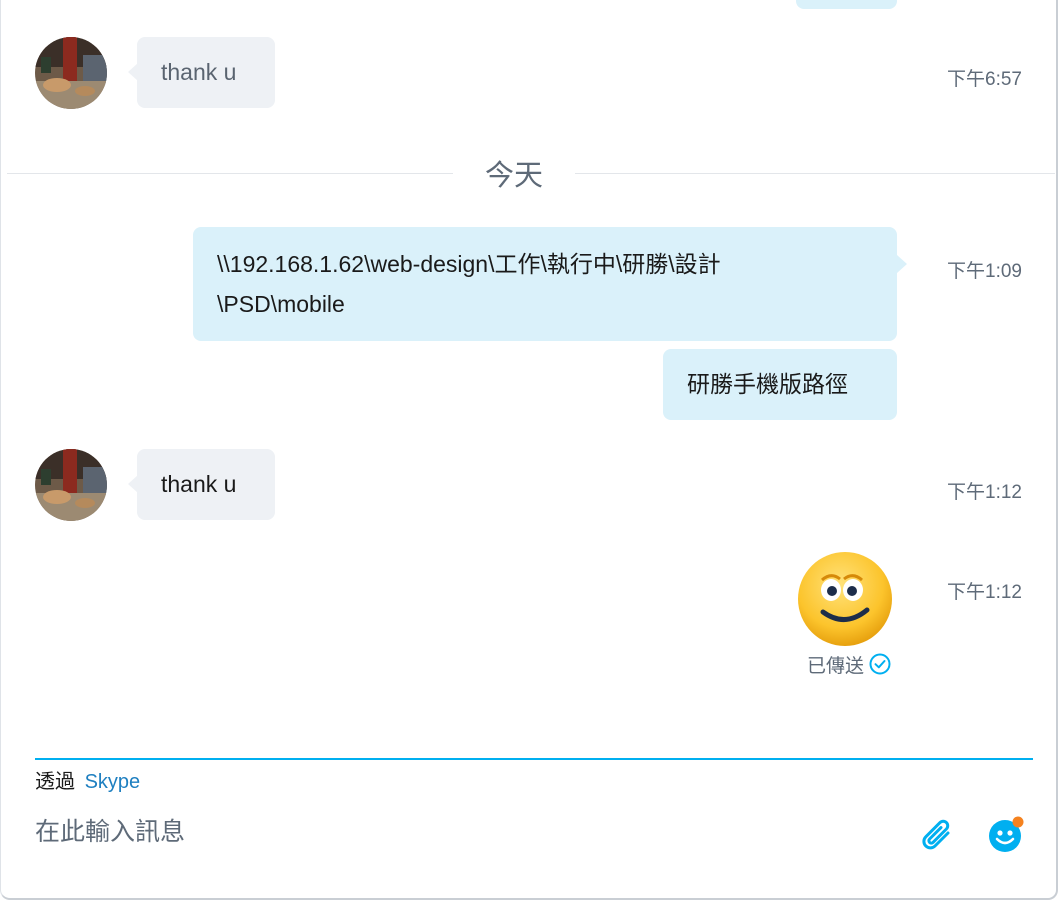 This screenshot has width=1062, height=902. Describe the element at coordinates (836, 666) in the screenshot. I see `delivery-status-text: 已傳送` at that location.